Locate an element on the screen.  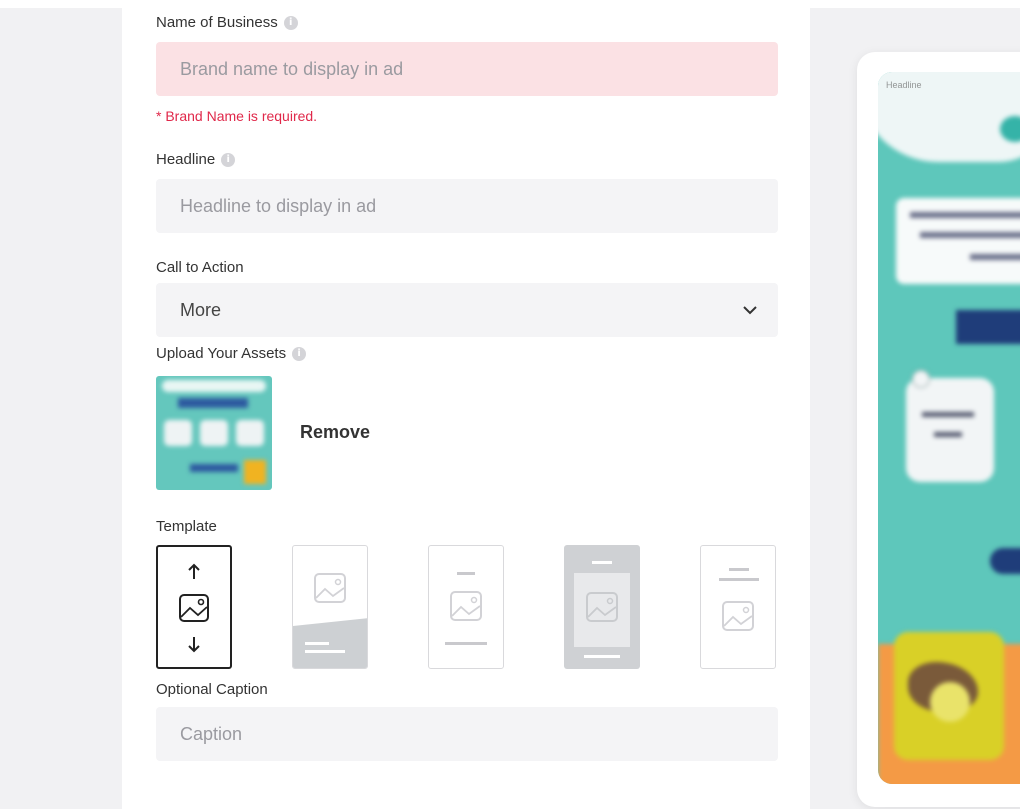
assets-label: Upload Your Assets i is located at coordinates (231, 353).